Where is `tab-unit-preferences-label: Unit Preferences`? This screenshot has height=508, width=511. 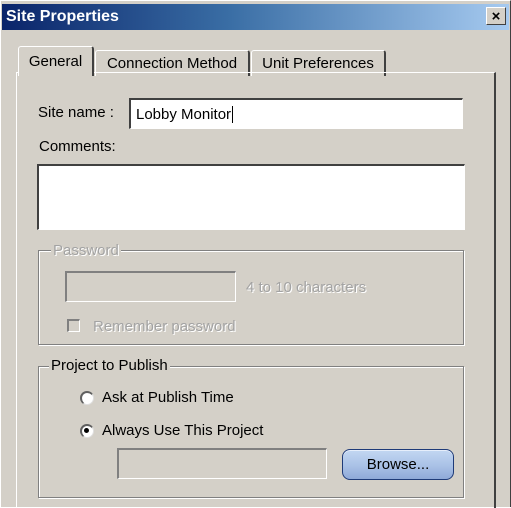 tab-unit-preferences-label: Unit Preferences is located at coordinates (318, 63).